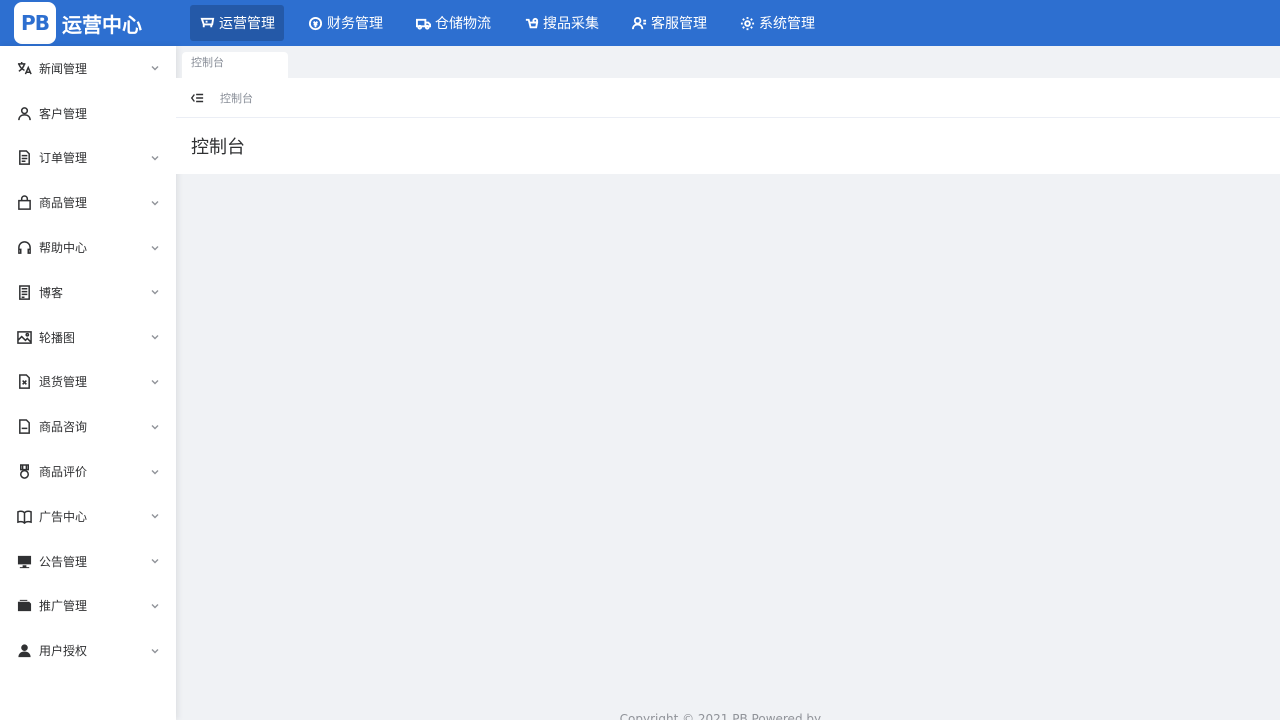  I want to click on gear-icon, so click(747, 23).